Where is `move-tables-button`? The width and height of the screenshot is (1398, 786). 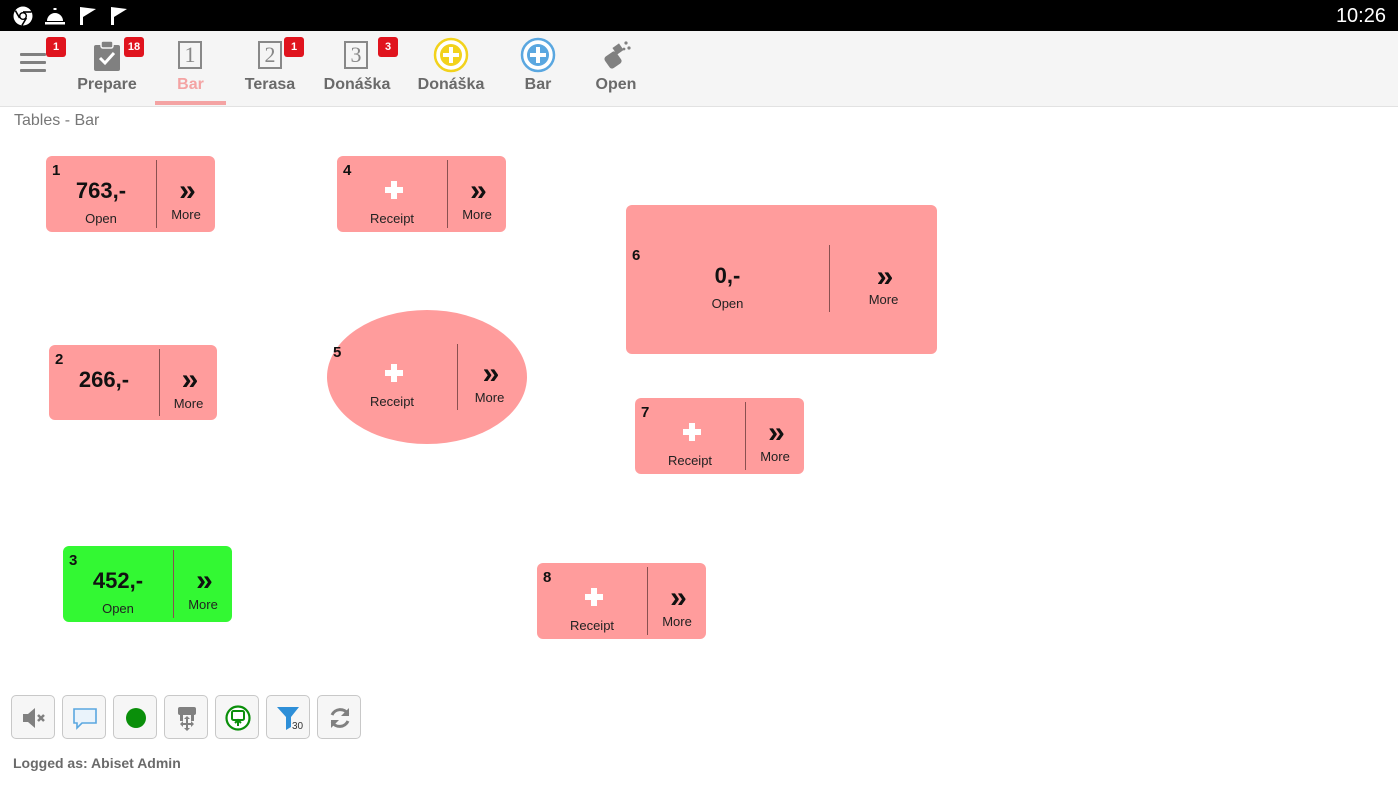
move-tables-button is located at coordinates (186, 717).